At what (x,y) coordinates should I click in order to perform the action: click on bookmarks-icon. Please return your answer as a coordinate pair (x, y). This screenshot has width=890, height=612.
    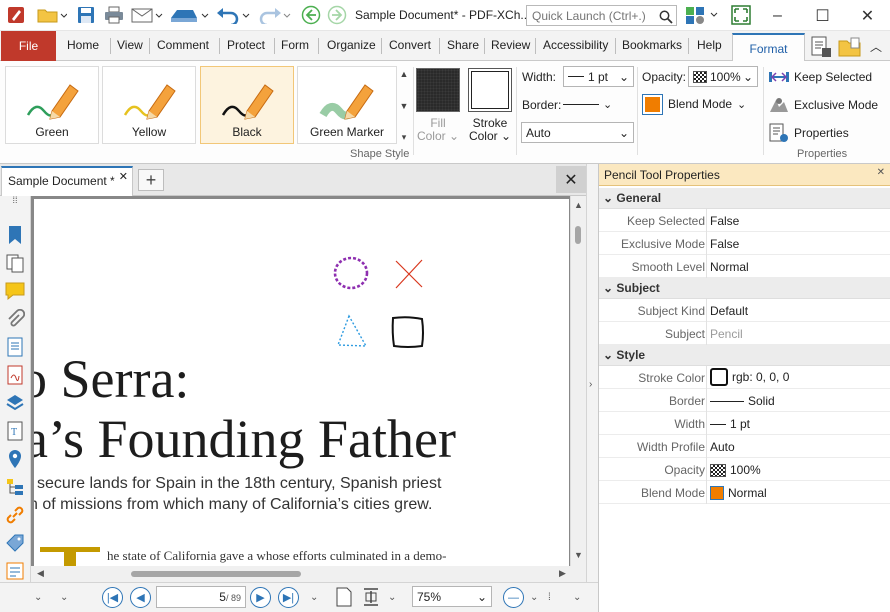
    Looking at the image, I should click on (15, 235).